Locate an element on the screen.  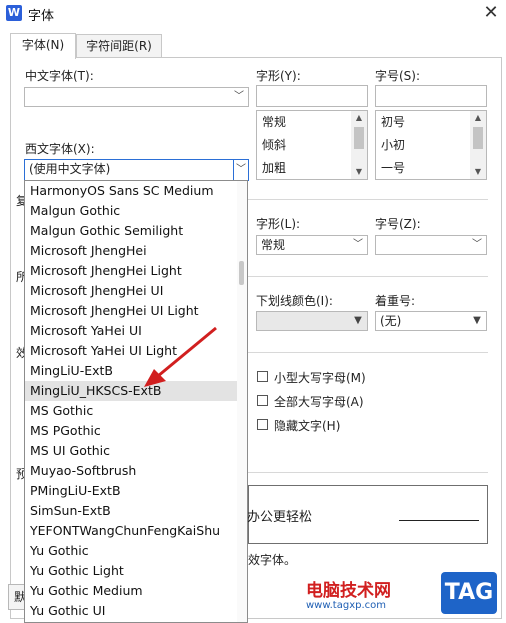
style-input is located at coordinates (312, 96).